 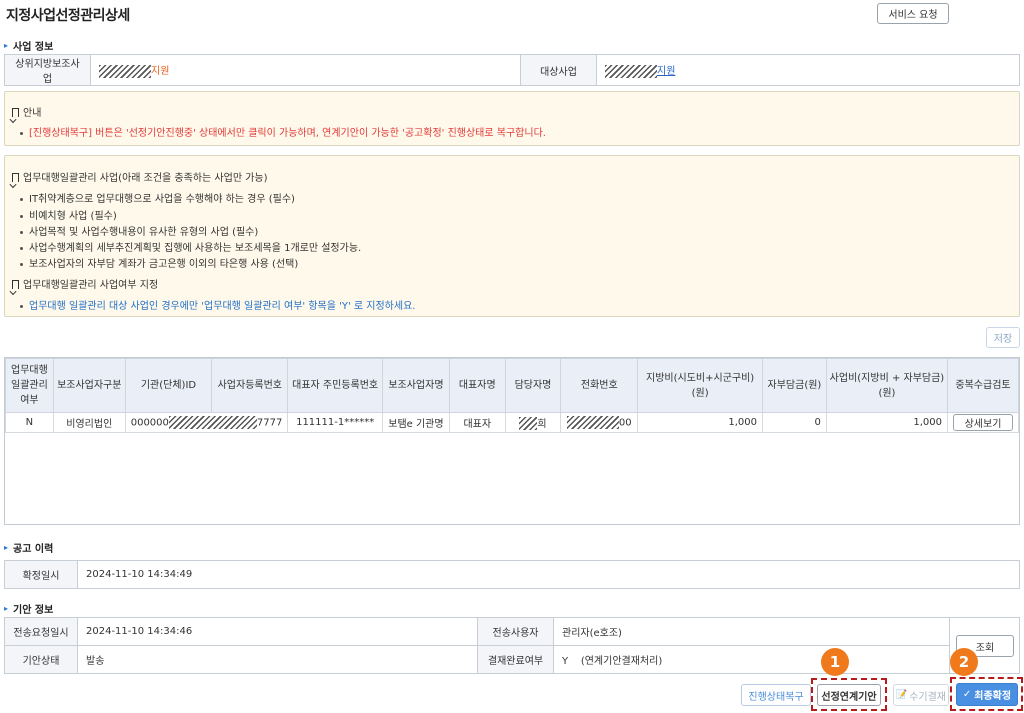 What do you see at coordinates (964, 662) in the screenshot?
I see `step-badge-2: 2` at bounding box center [964, 662].